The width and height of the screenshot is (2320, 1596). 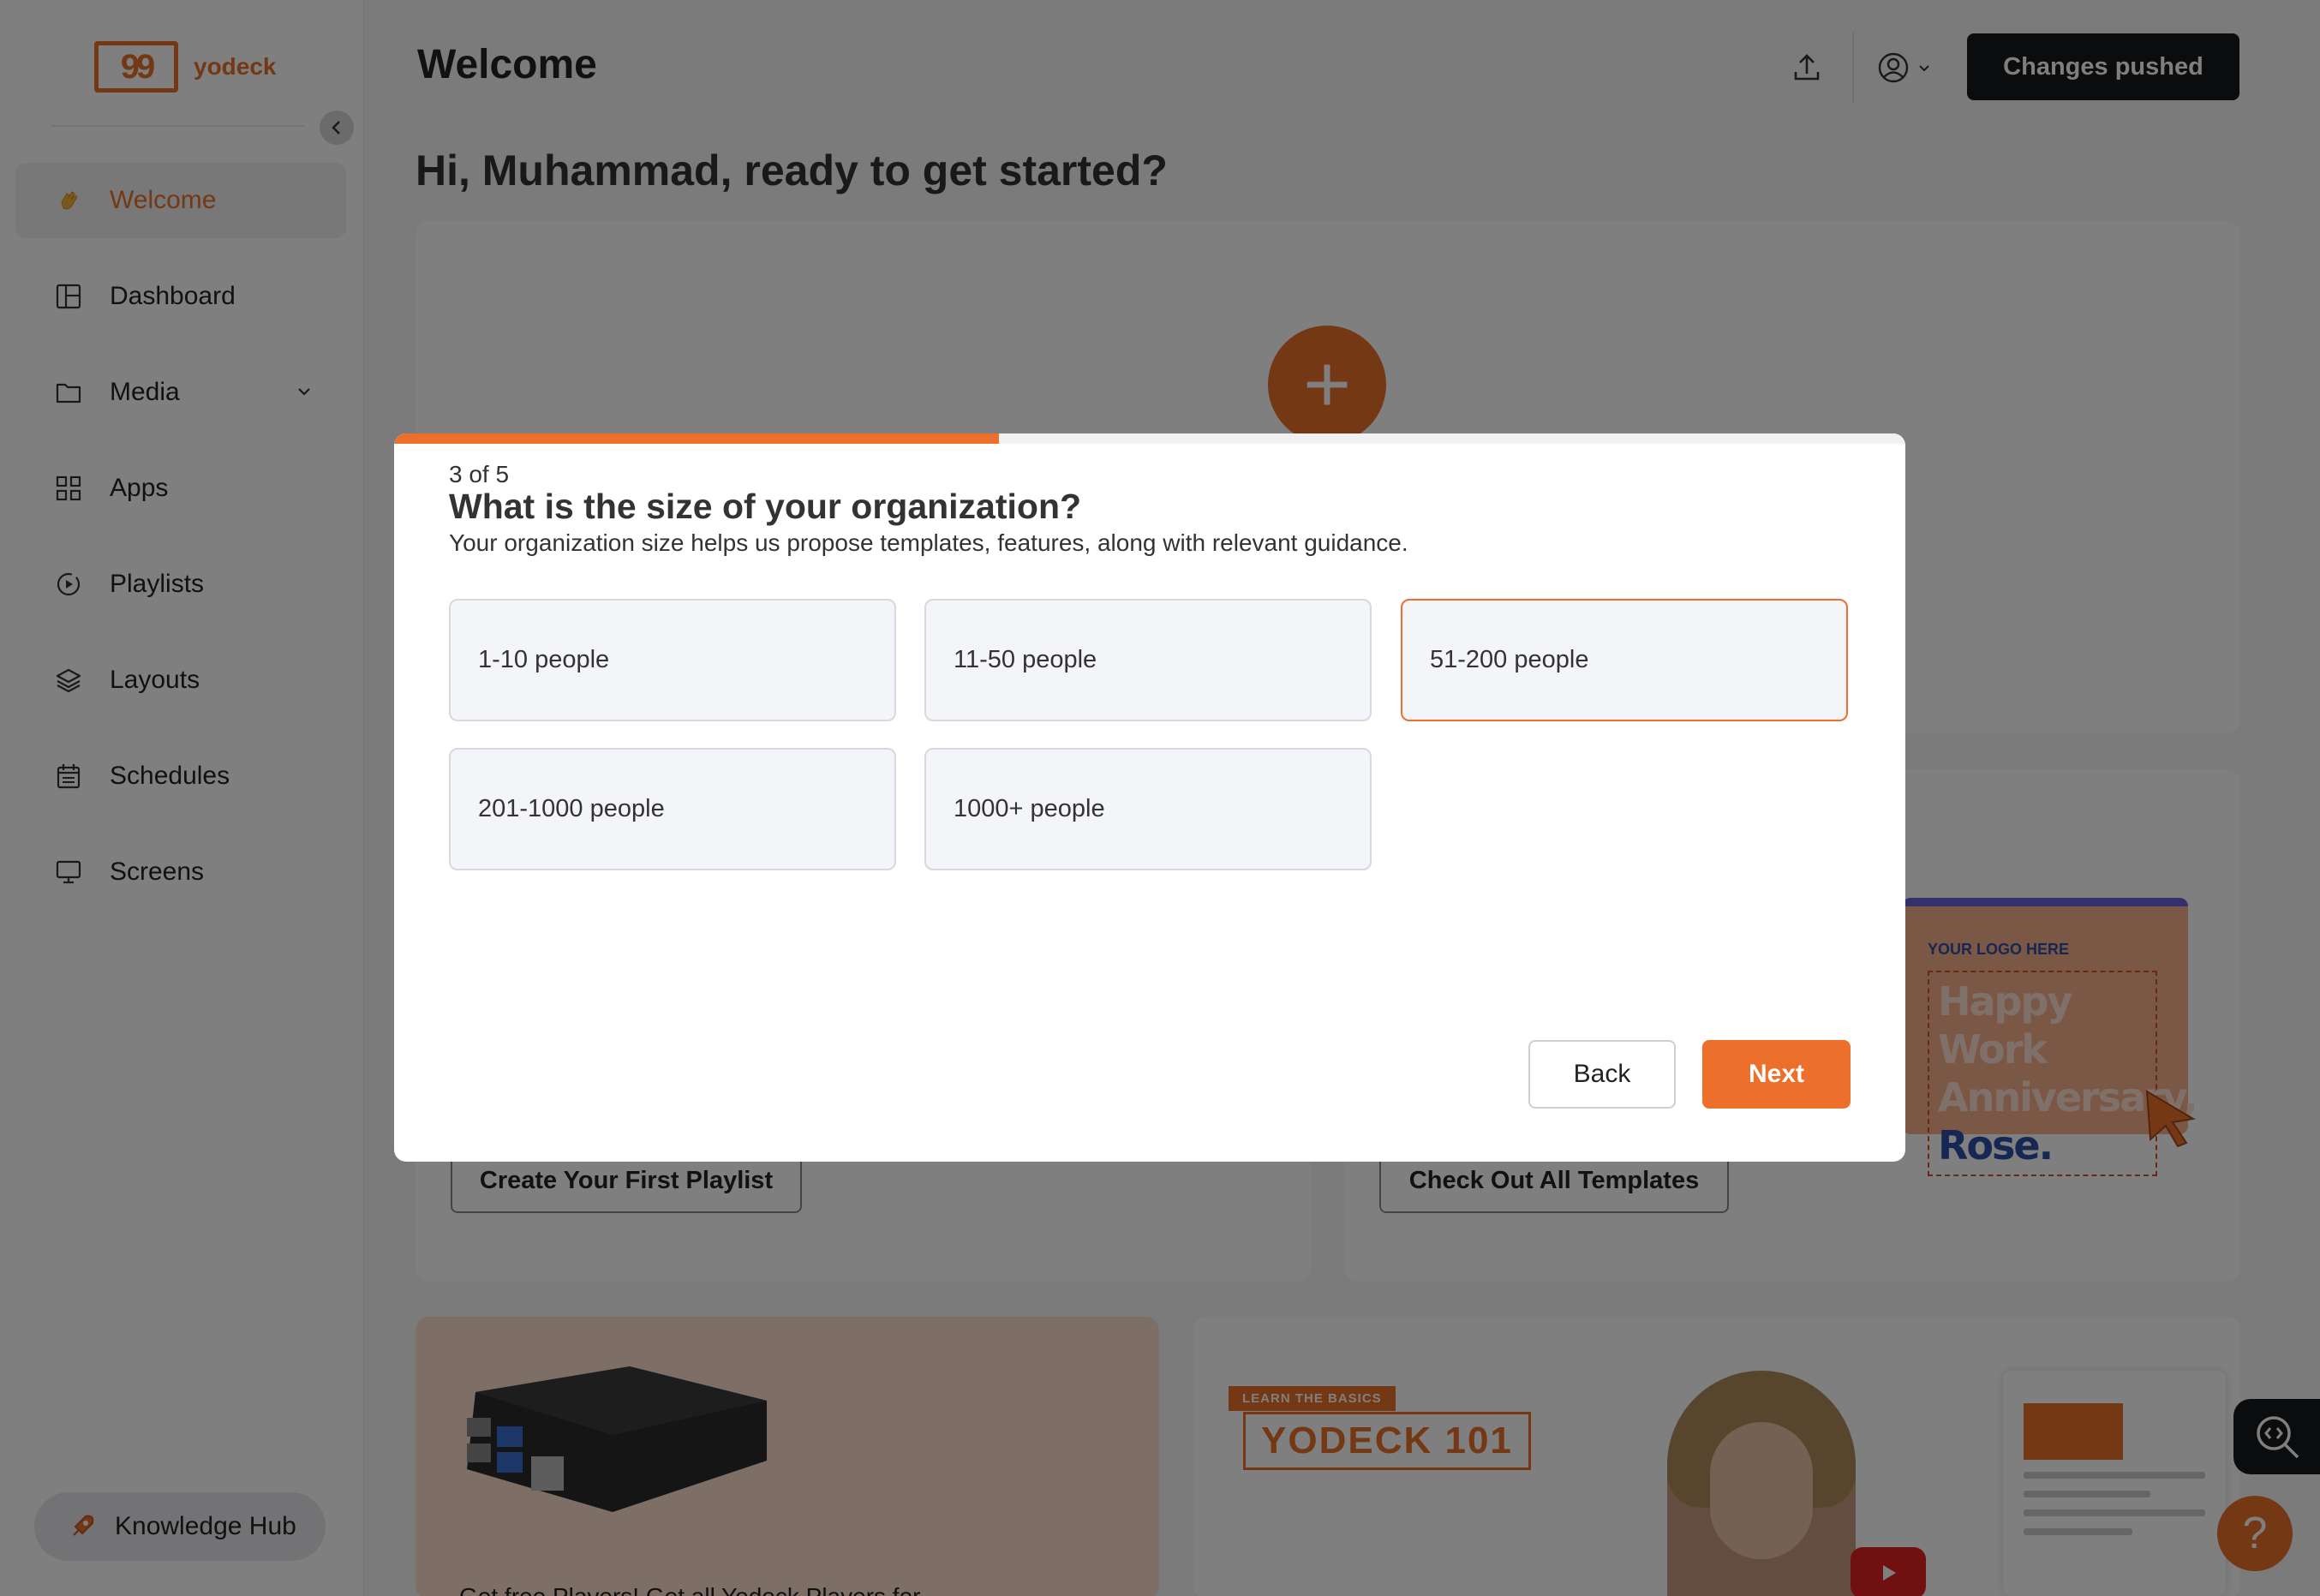 I want to click on step-indicator: 3 of 5, so click(x=480, y=474).